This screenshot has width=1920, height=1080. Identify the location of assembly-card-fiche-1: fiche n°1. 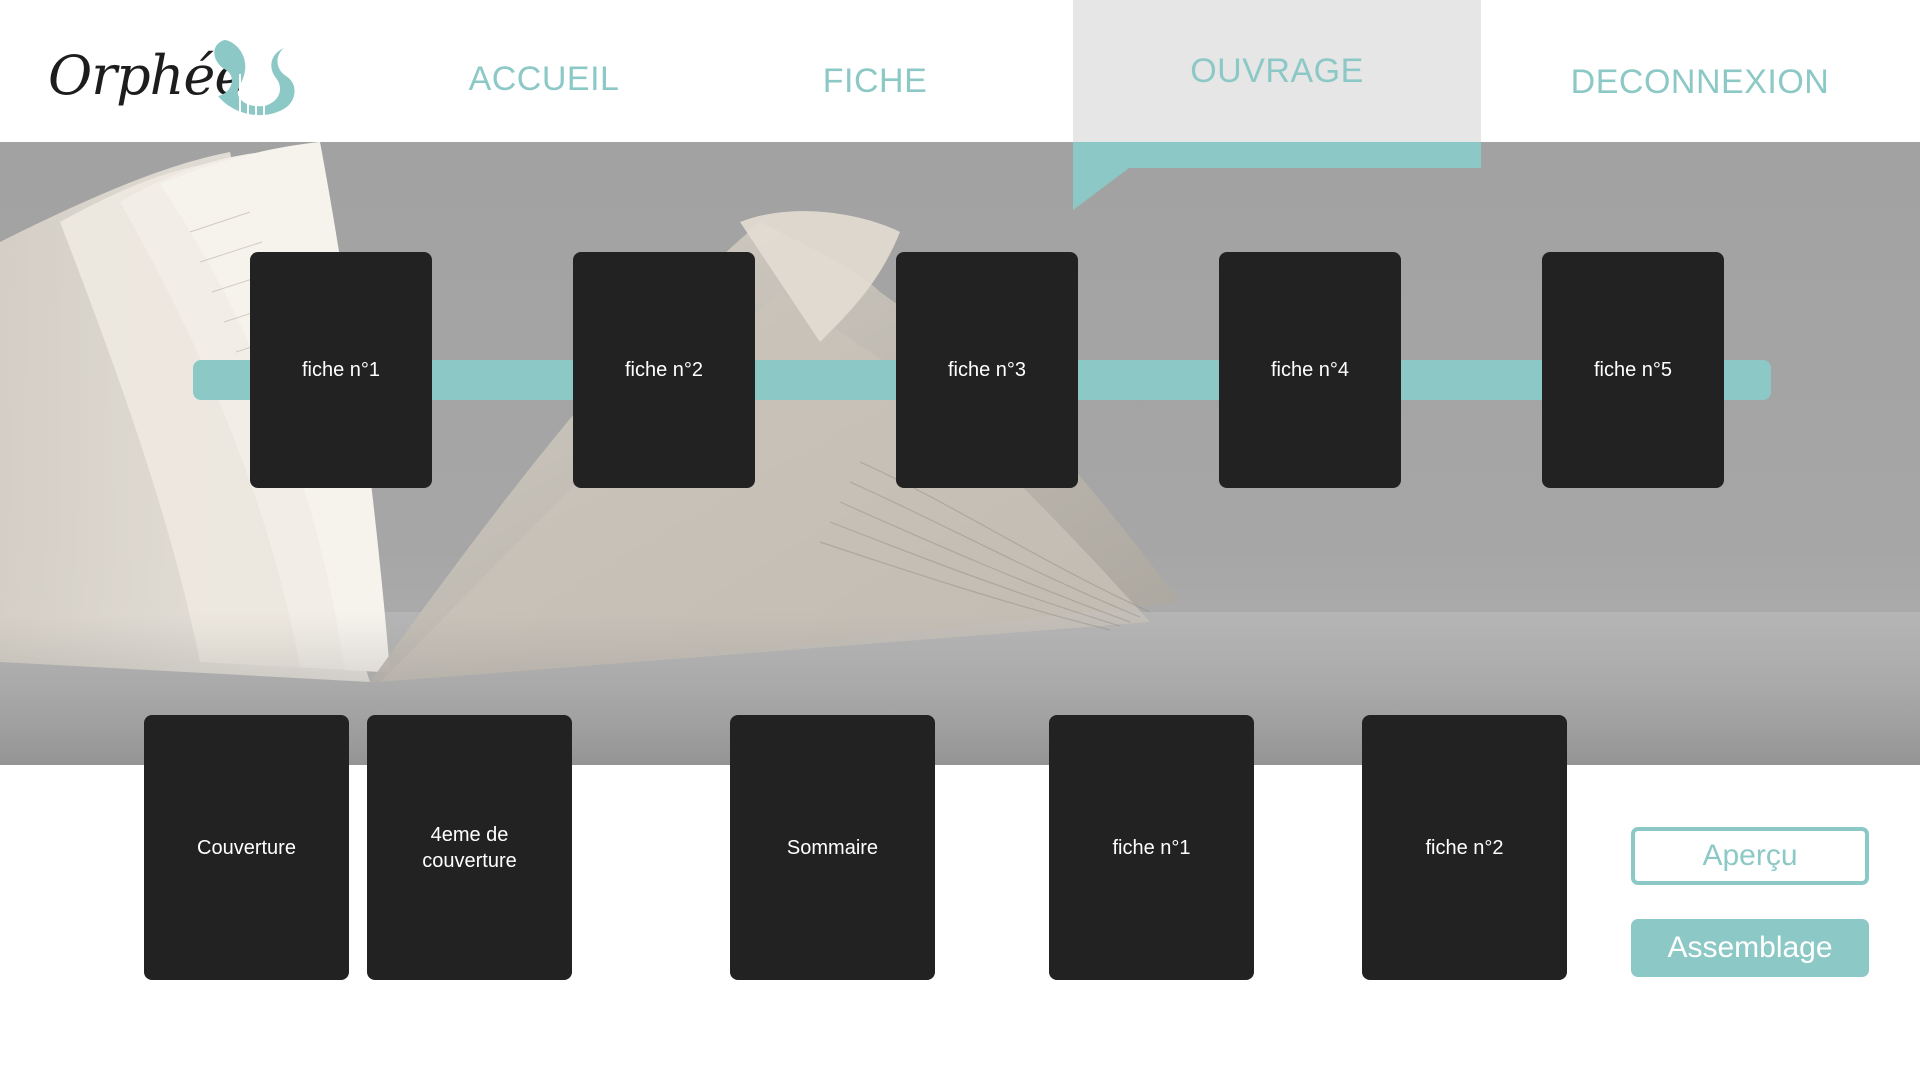
(1151, 847).